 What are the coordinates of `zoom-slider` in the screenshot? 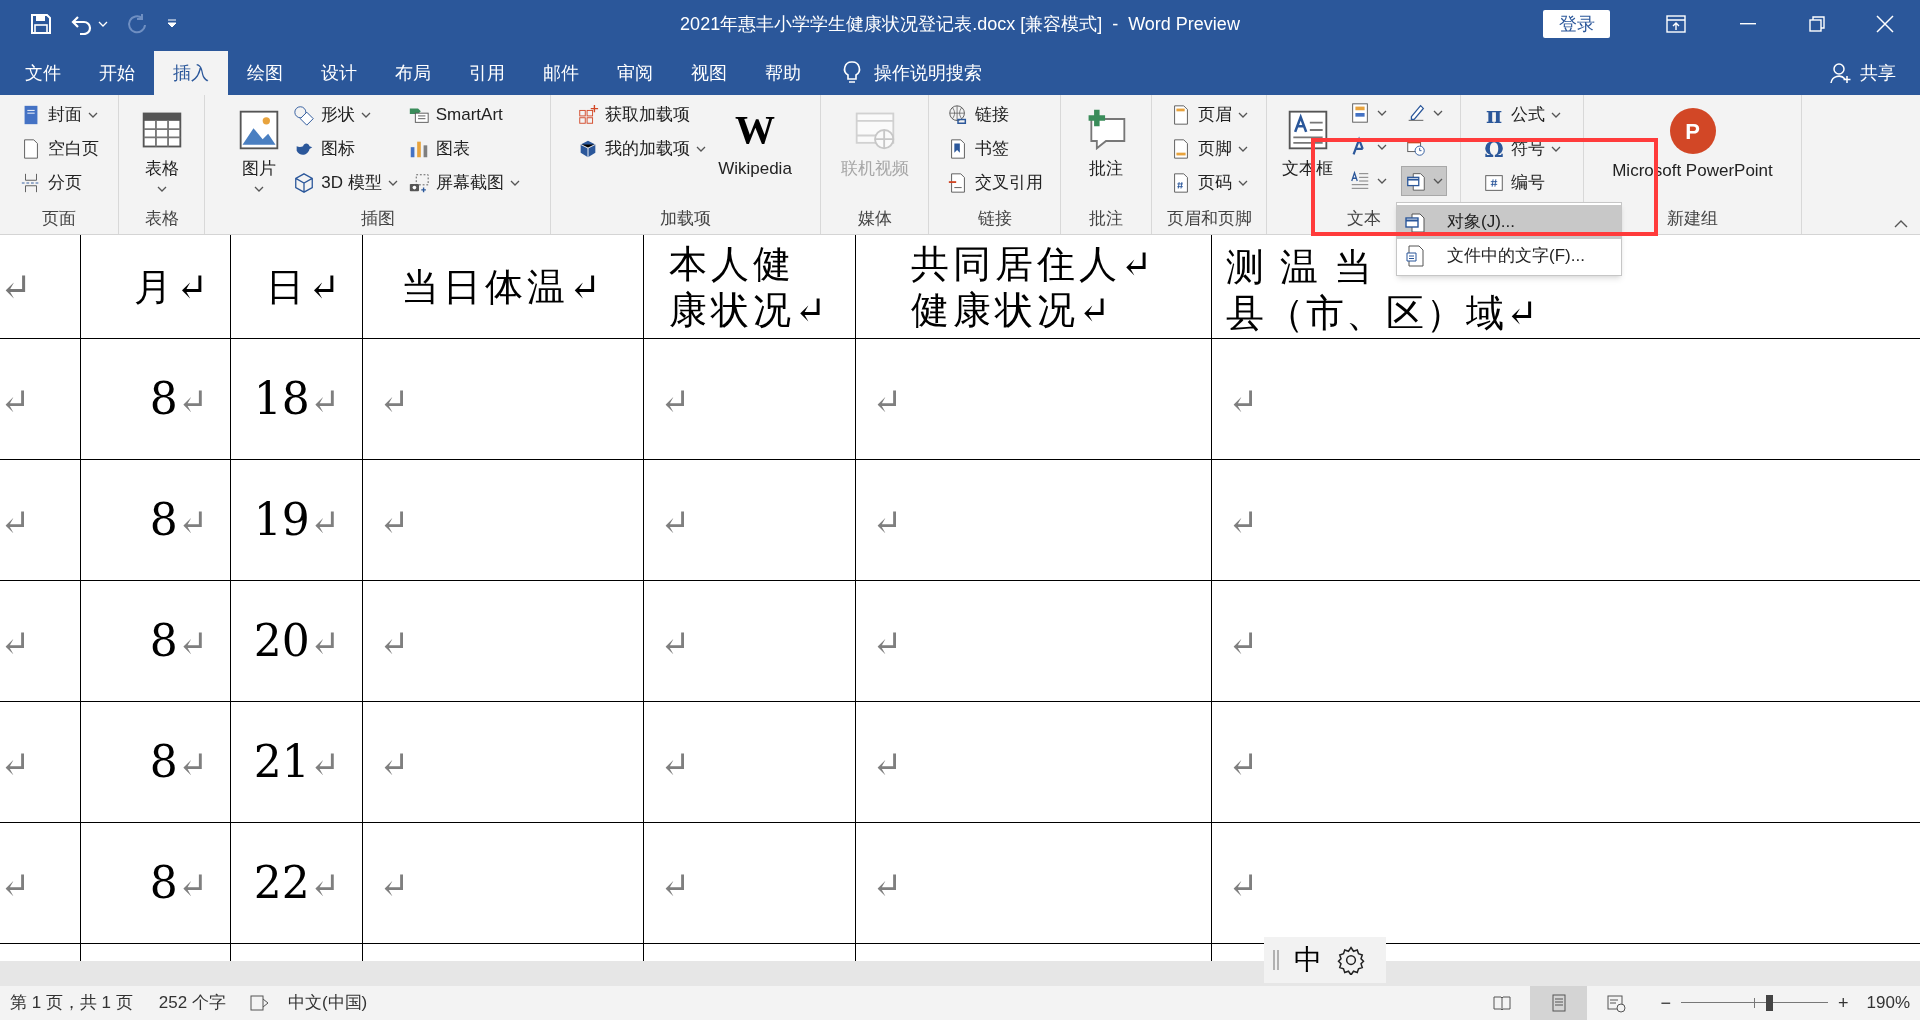 It's located at (1754, 1003).